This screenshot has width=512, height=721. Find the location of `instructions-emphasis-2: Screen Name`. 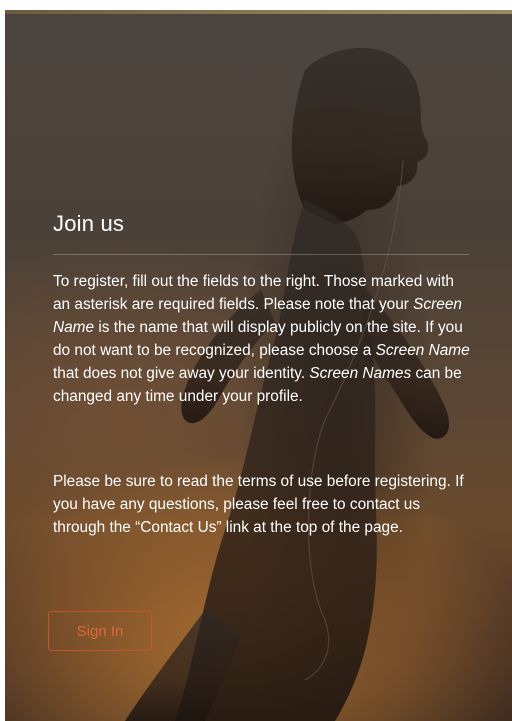

instructions-emphasis-2: Screen Name is located at coordinates (422, 350).